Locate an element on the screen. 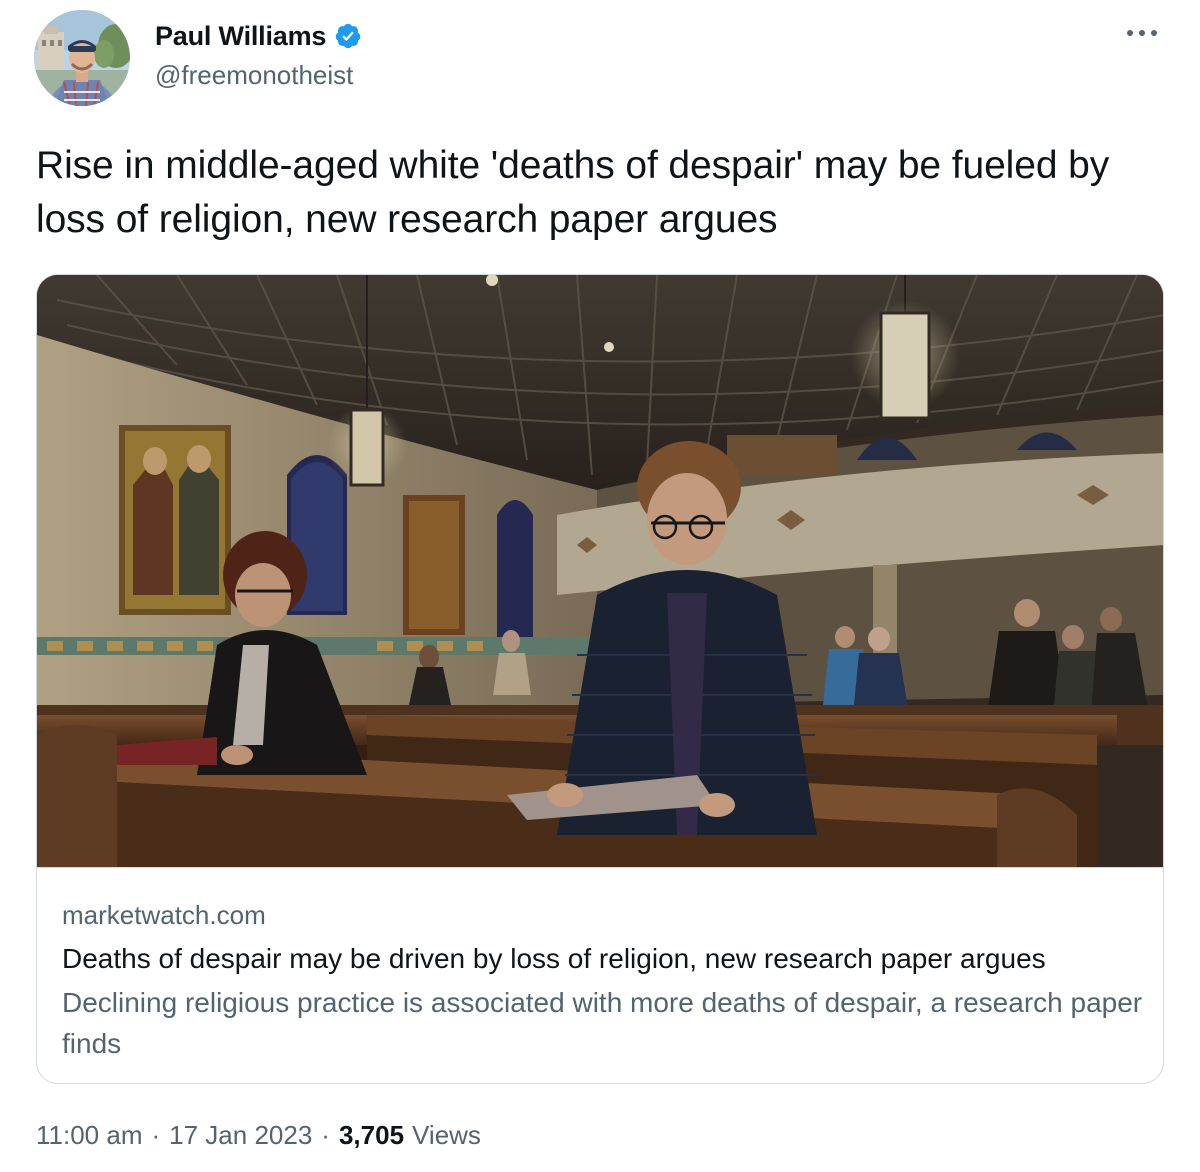  author-name-row: Paul Williams is located at coordinates (258, 36).